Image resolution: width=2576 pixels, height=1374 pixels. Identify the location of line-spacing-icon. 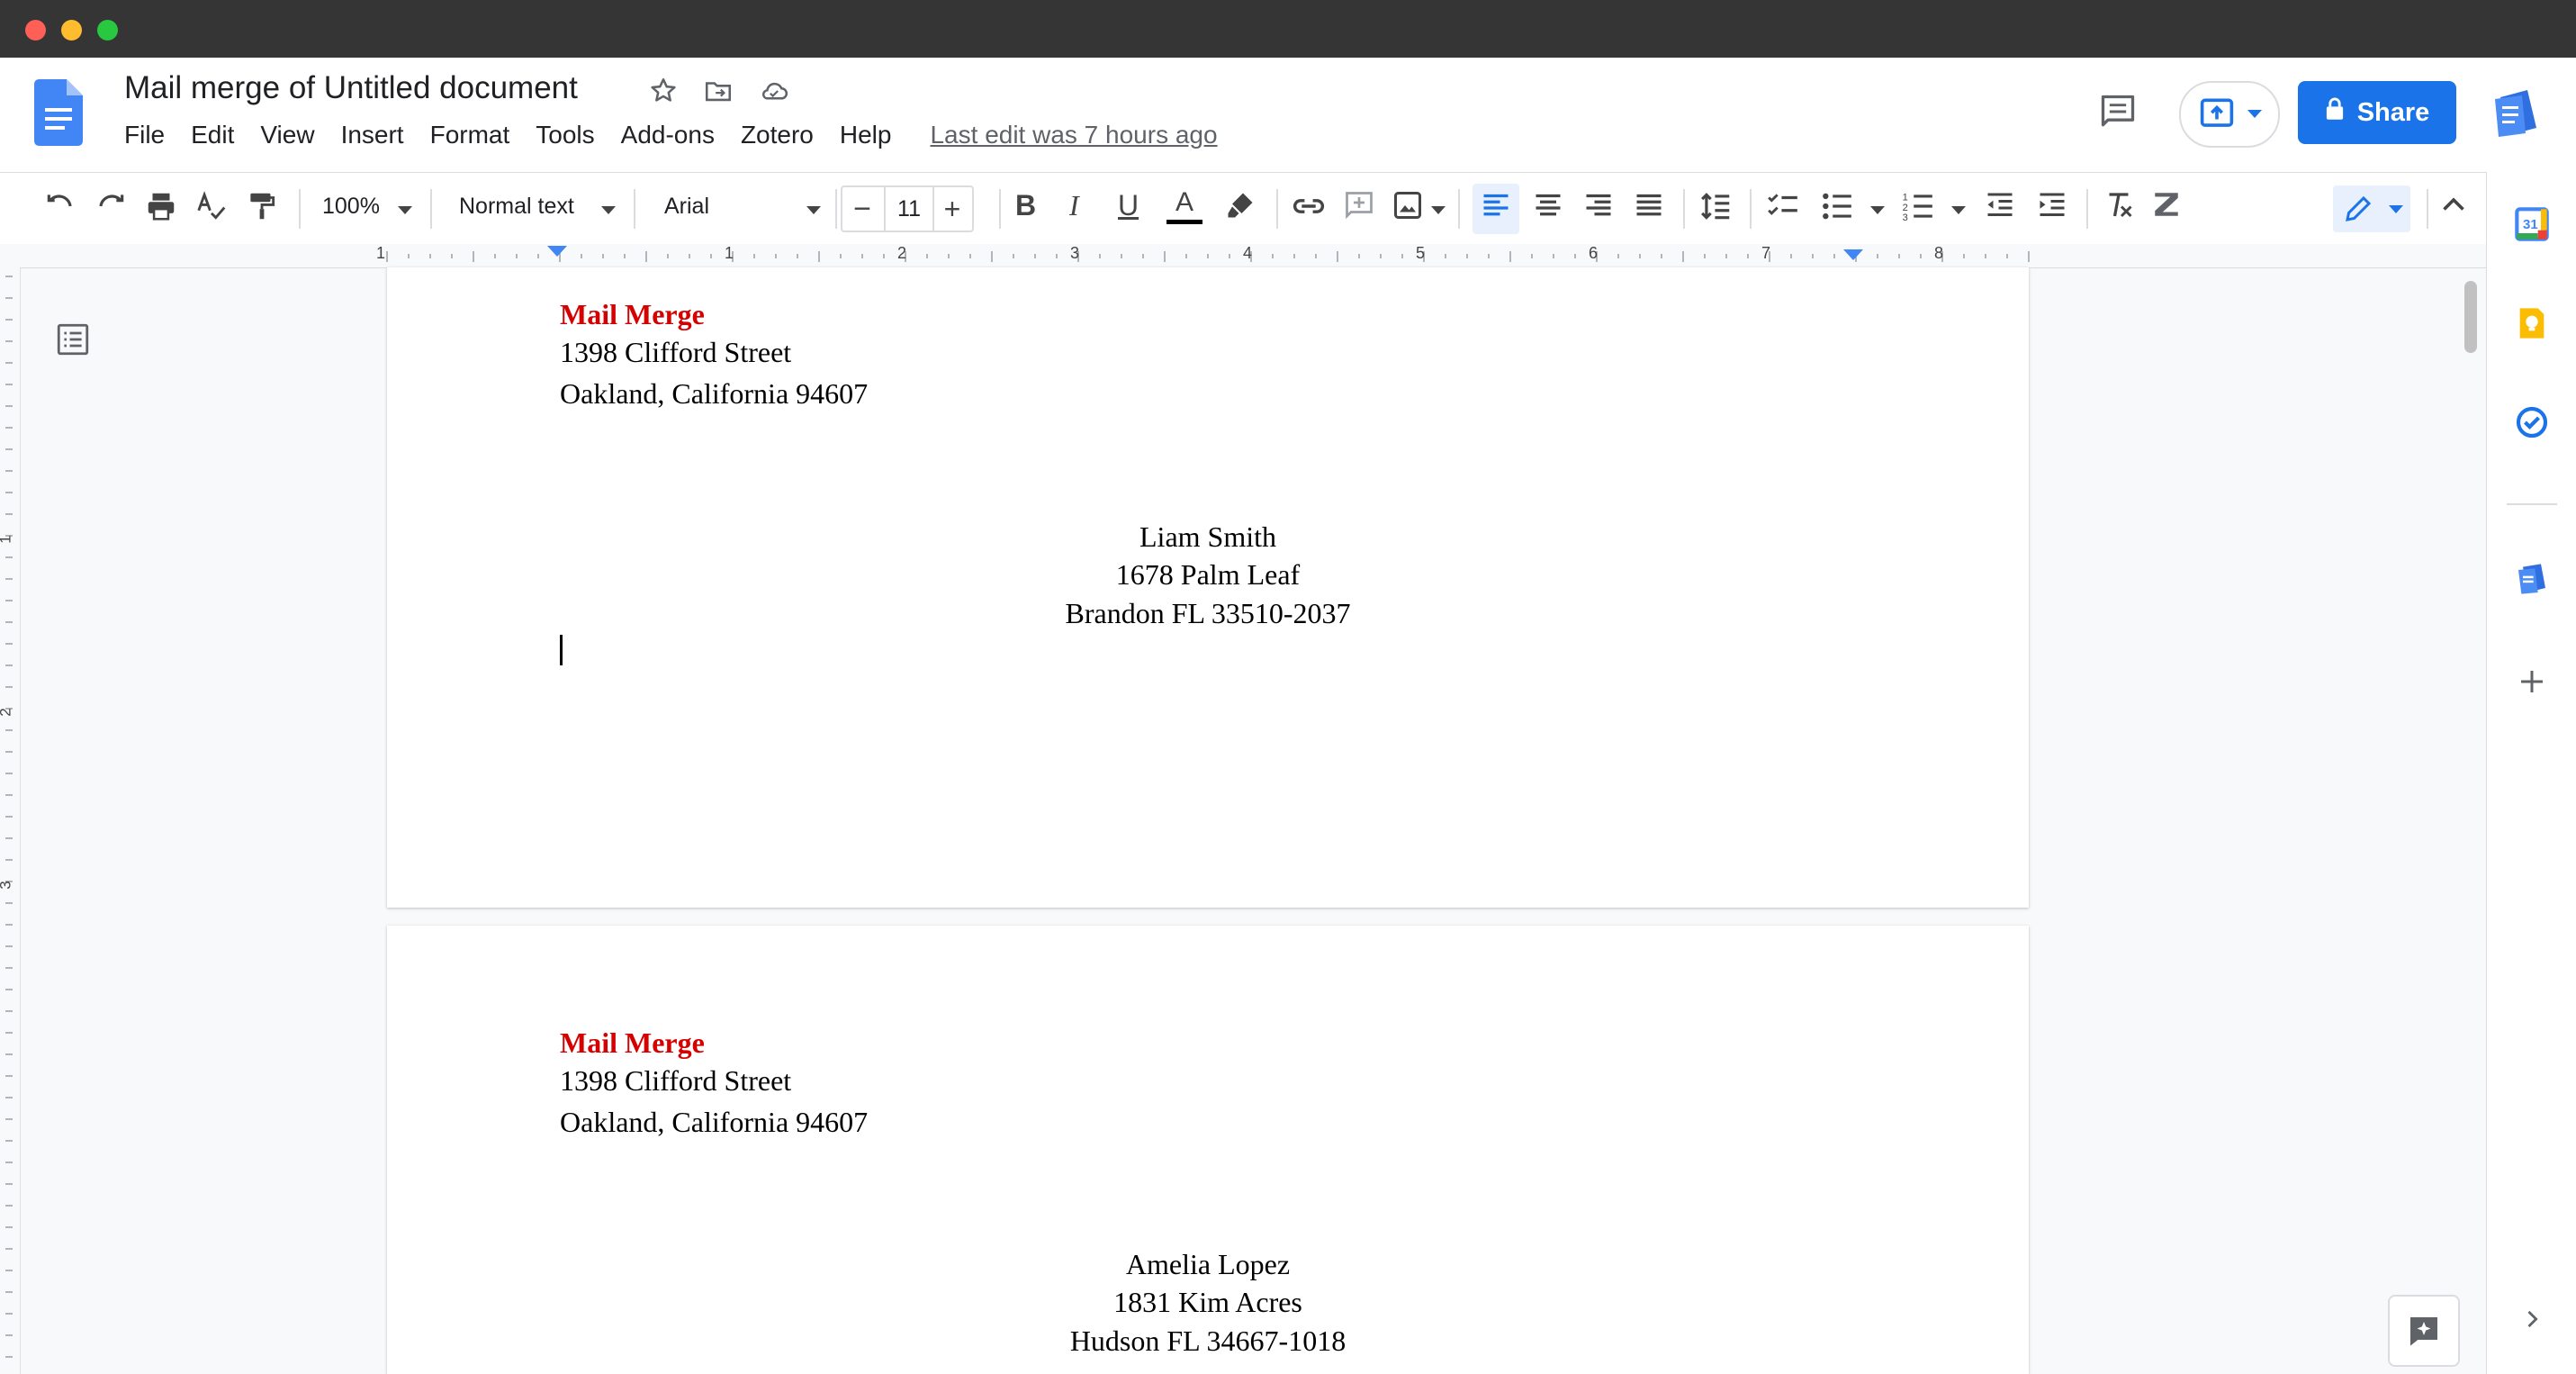
(1716, 206).